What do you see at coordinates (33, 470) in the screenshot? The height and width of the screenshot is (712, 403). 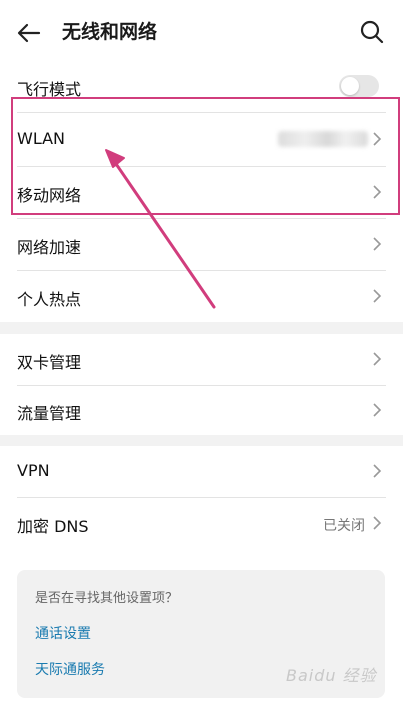 I see `row-label: VPN` at bounding box center [33, 470].